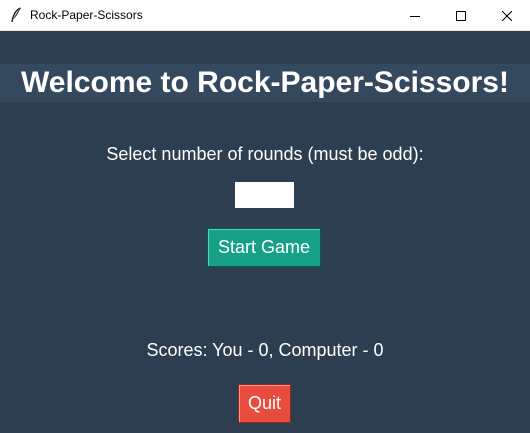 The width and height of the screenshot is (530, 433). I want to click on start-game-button: Start Game, so click(264, 247).